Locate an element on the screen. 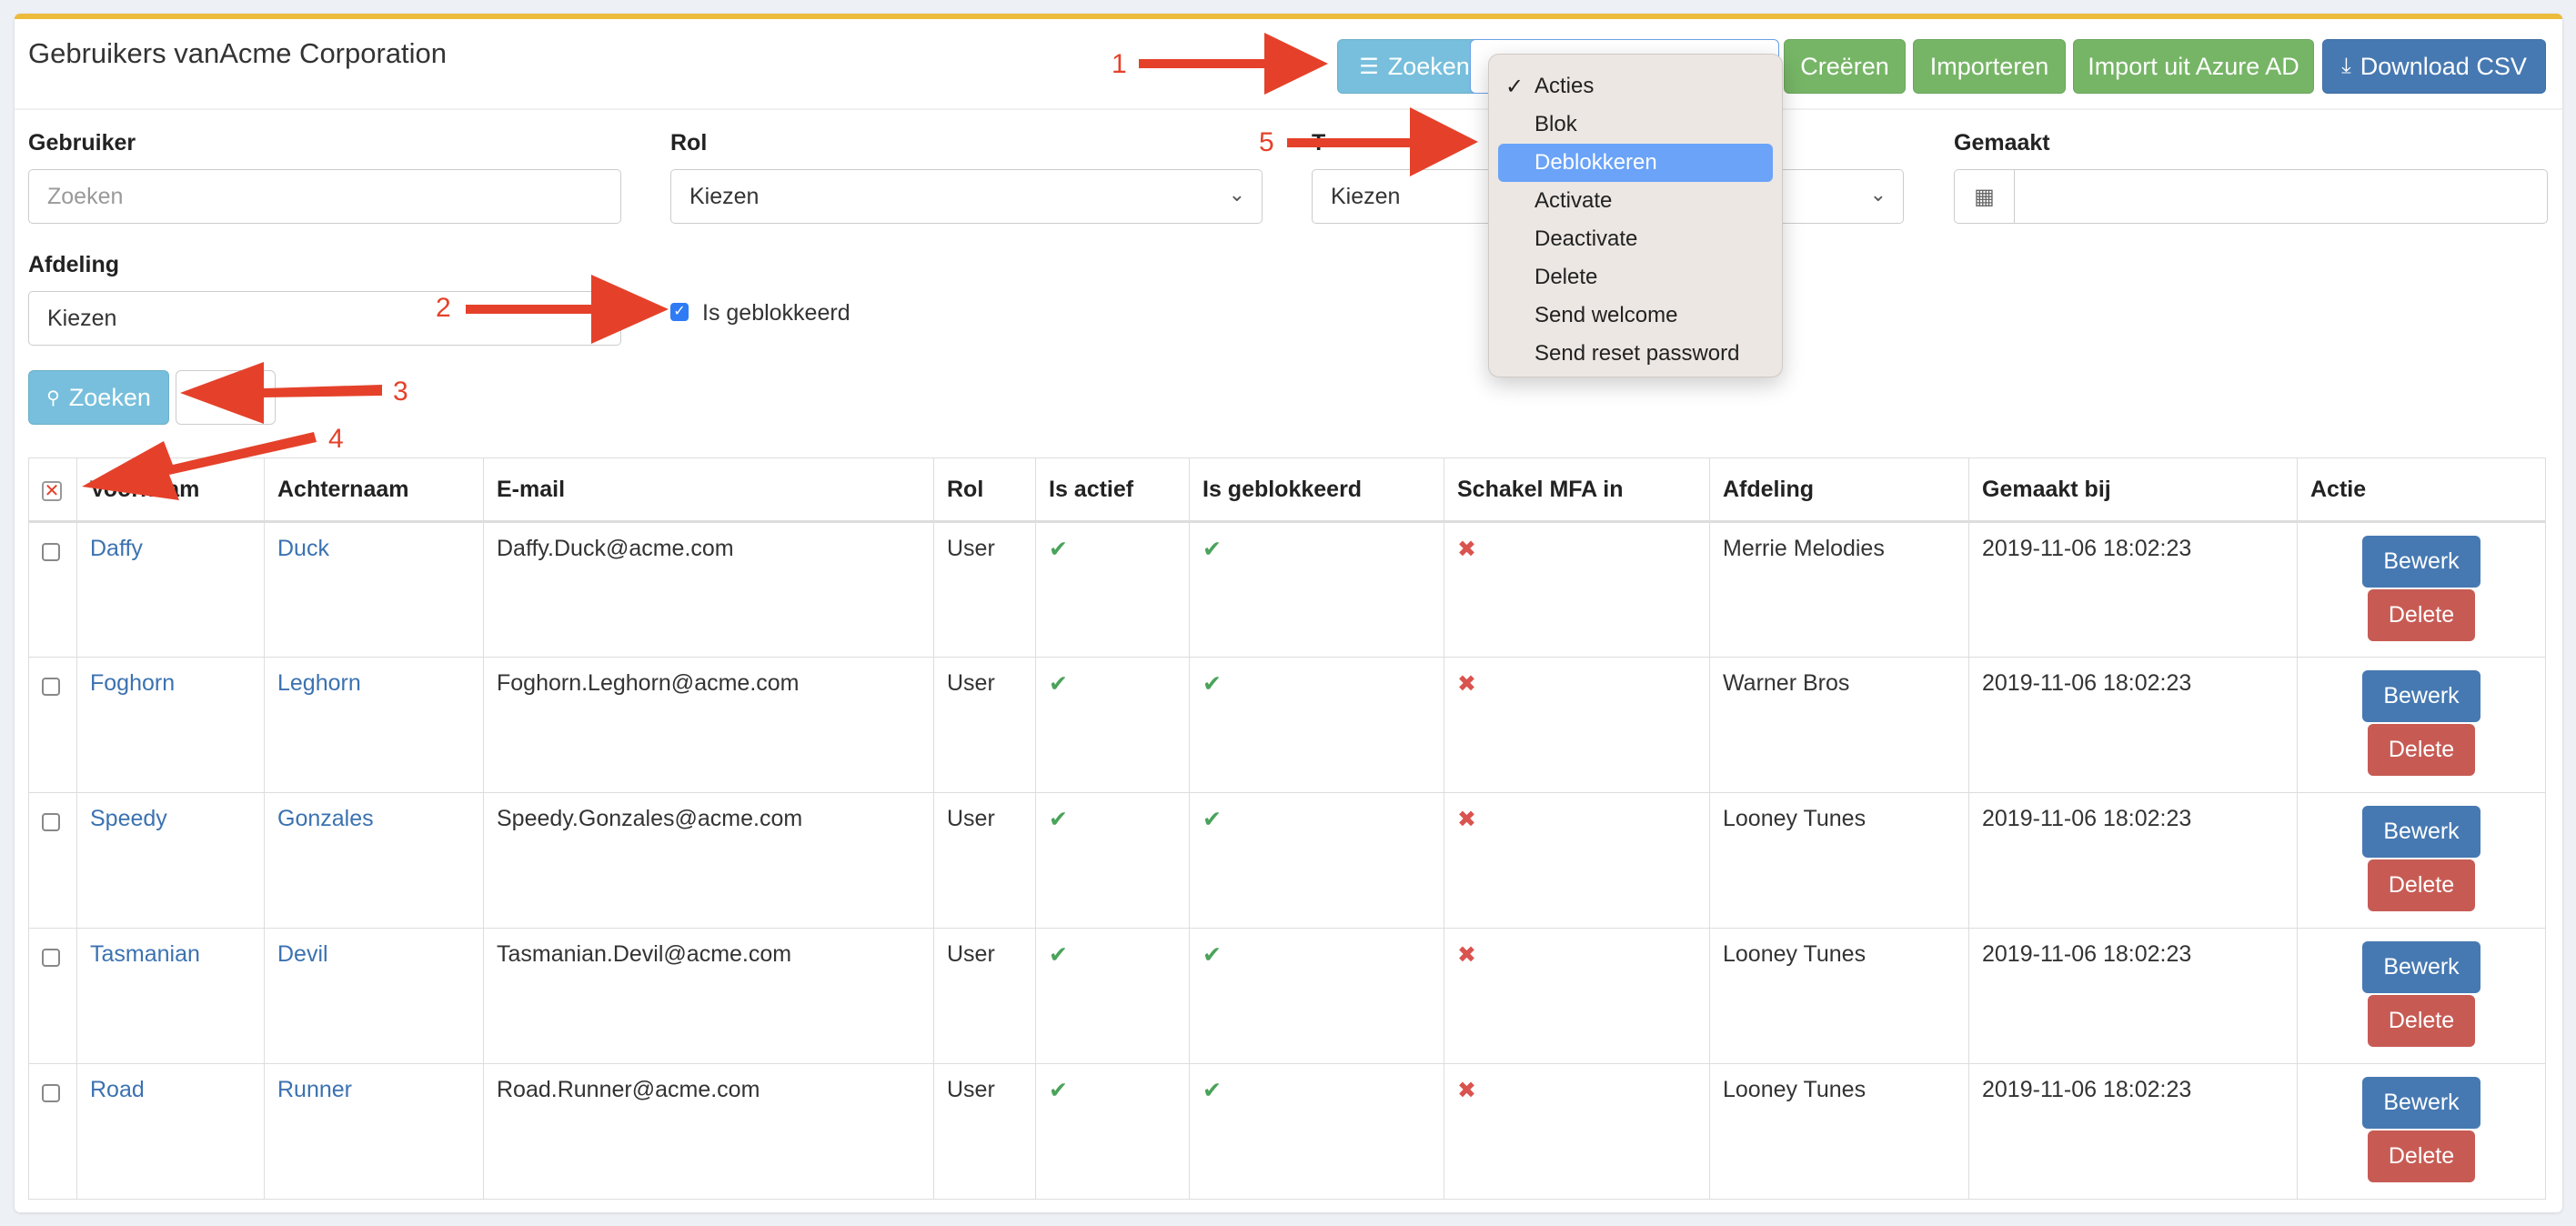 This screenshot has width=2576, height=1226. download-csv-button: ⤓ Download CSV is located at coordinates (2434, 67).